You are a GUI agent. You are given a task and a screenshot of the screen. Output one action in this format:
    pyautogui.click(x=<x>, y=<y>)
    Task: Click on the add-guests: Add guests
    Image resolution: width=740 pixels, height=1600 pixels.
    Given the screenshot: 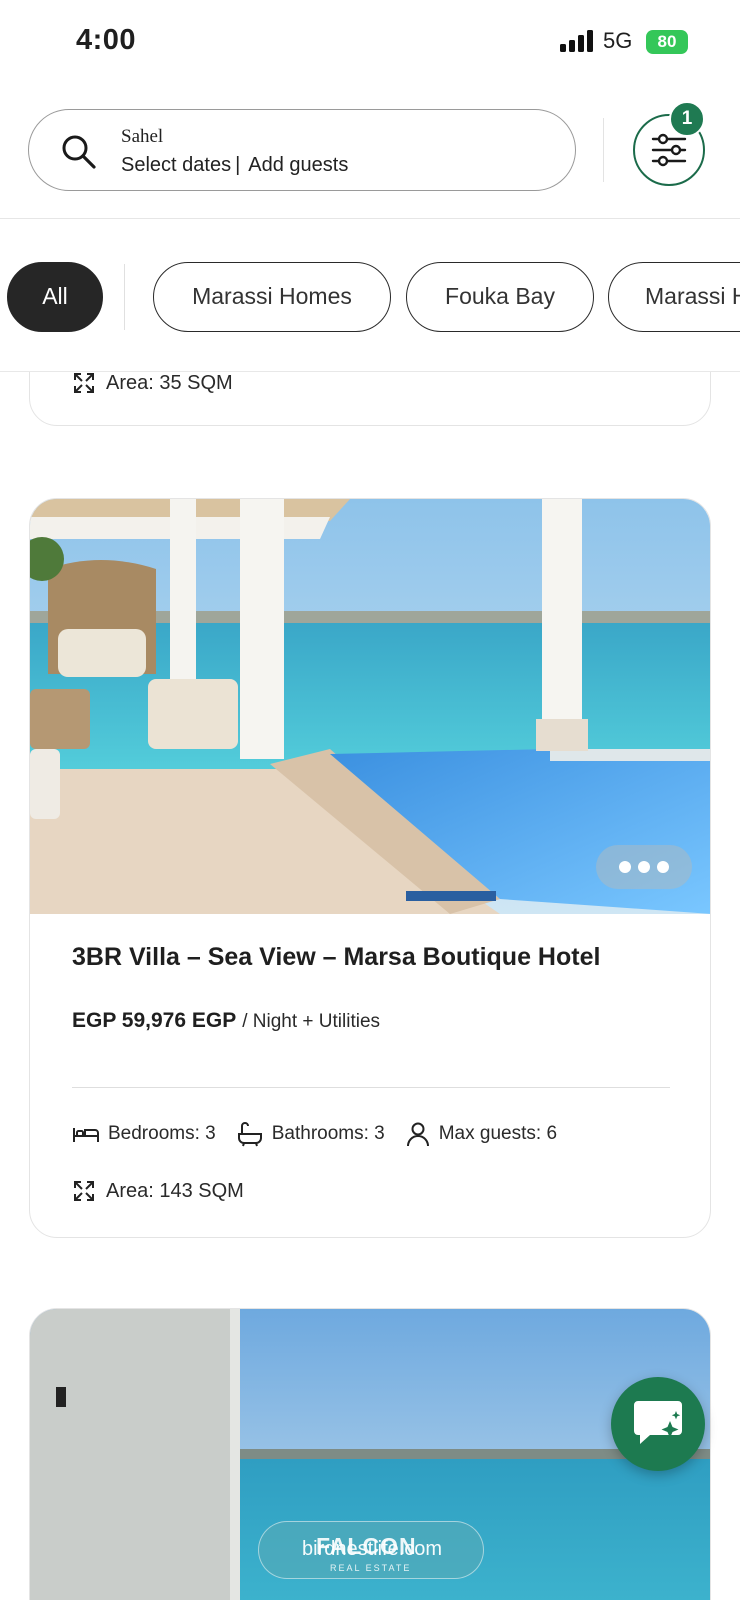 What is the action you would take?
    pyautogui.click(x=298, y=165)
    